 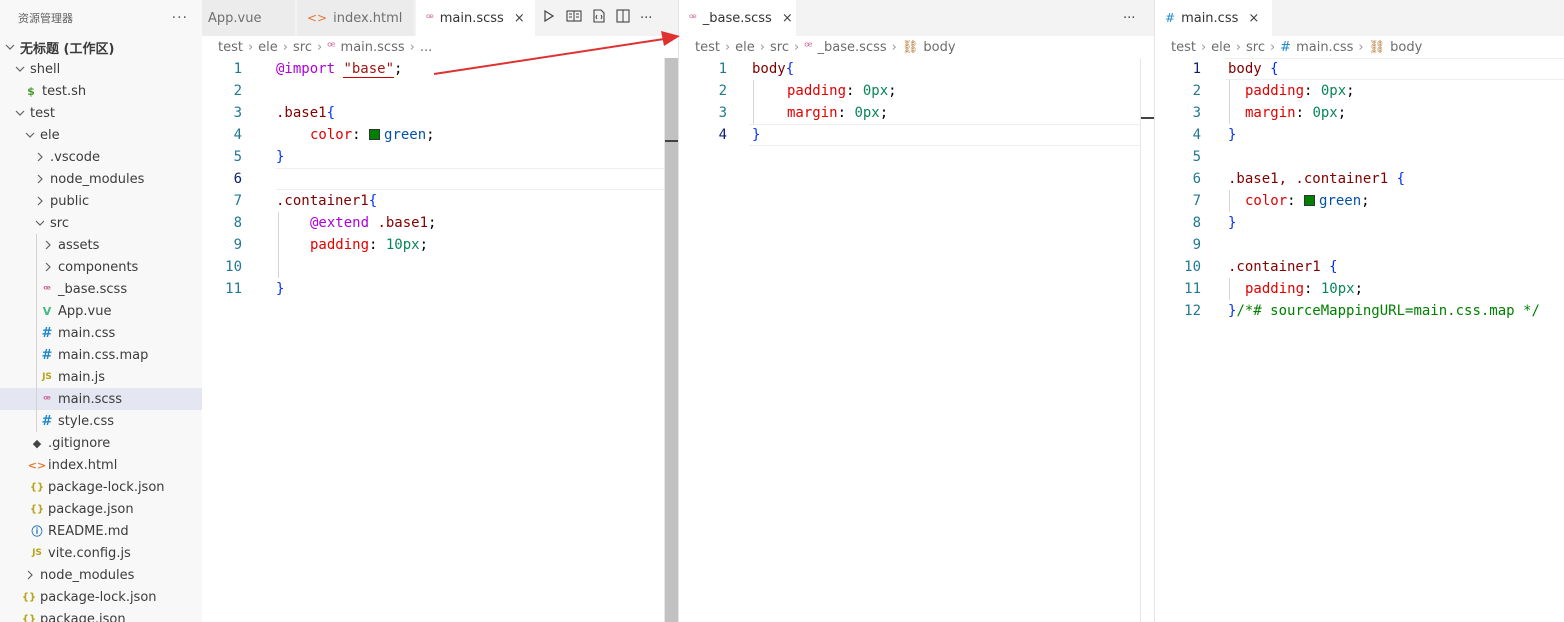 I want to click on tree-item: ꟹ main.scss, so click(x=101, y=399).